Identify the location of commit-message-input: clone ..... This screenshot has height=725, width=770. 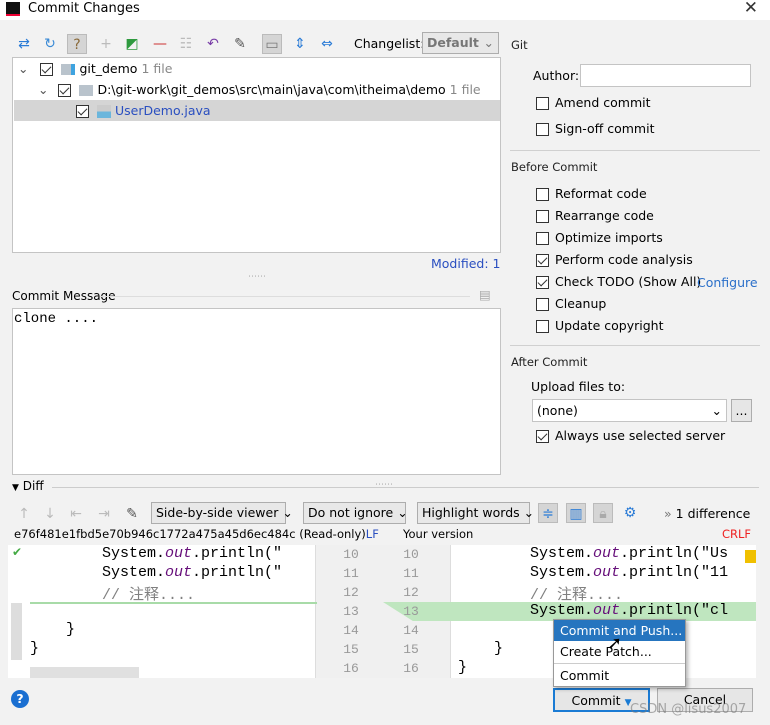
(256, 391).